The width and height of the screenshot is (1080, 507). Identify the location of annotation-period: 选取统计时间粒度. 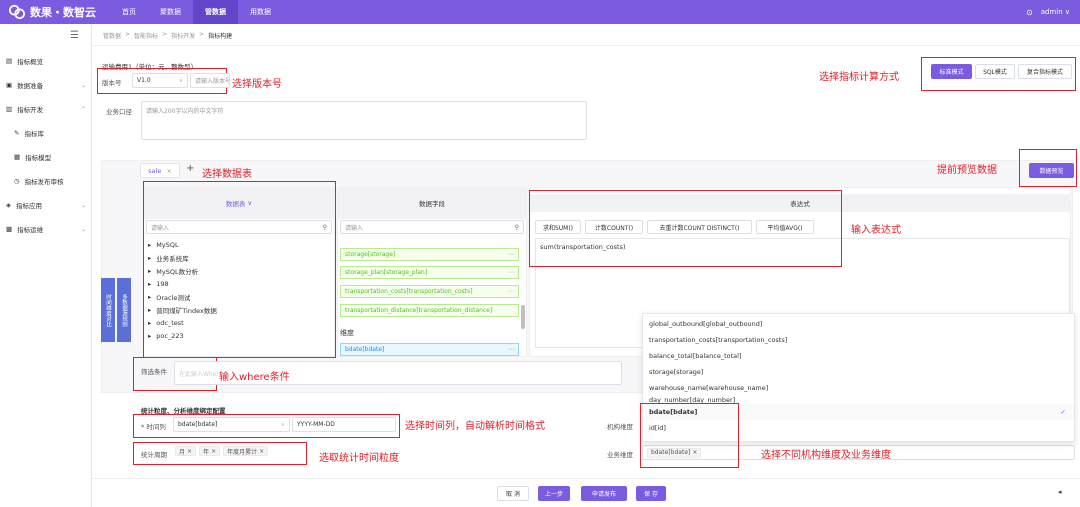
(359, 458).